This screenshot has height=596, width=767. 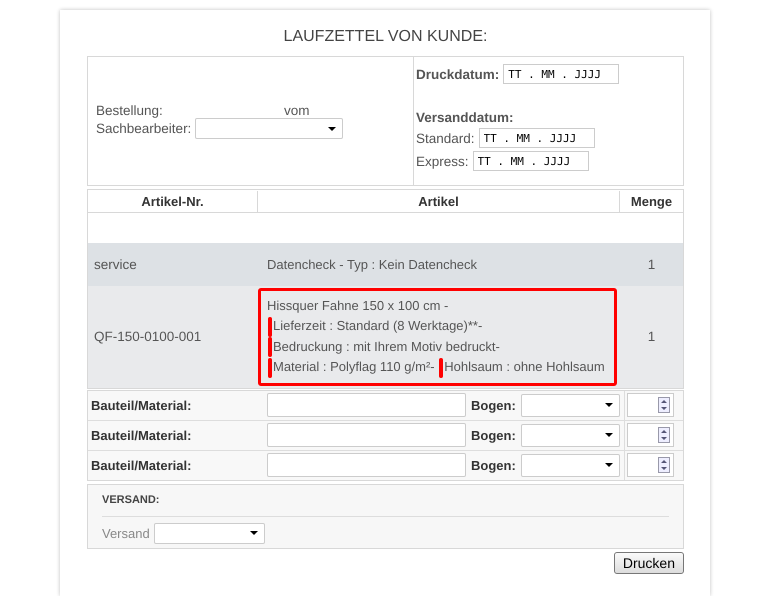 I want to click on shipping-type-label: Standard:, so click(x=445, y=138).